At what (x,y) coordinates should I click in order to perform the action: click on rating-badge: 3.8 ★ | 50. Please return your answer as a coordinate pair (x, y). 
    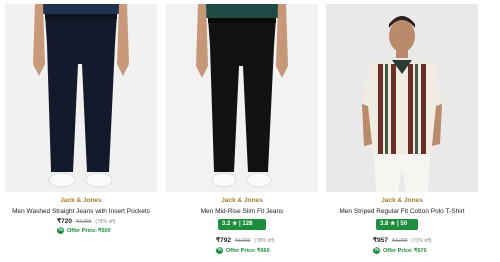
    Looking at the image, I should click on (397, 224).